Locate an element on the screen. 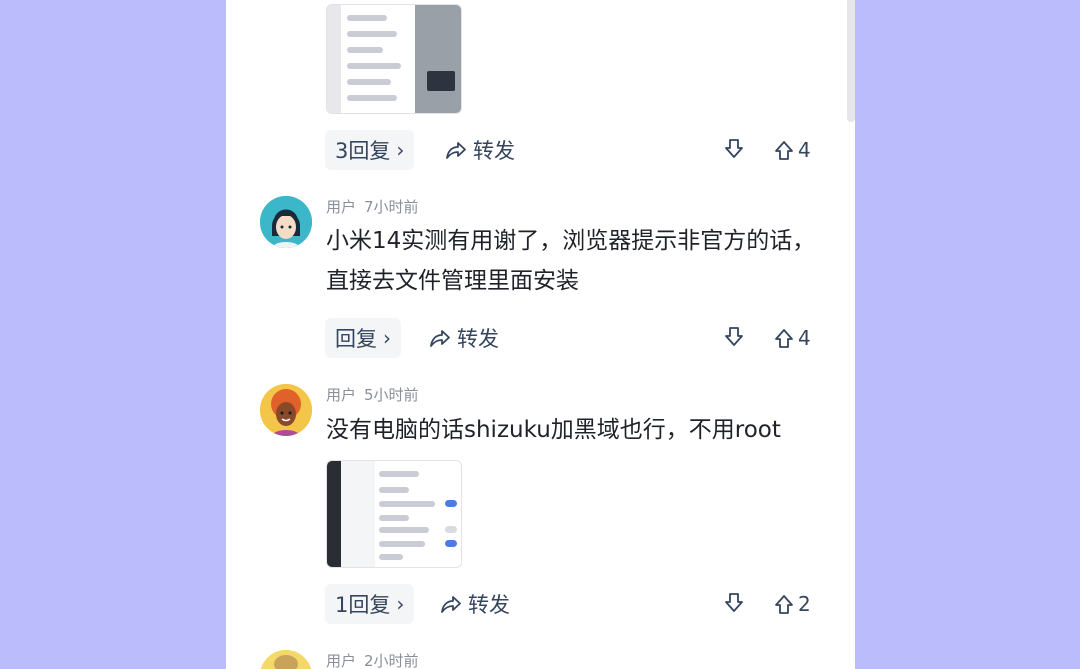 This screenshot has height=669, width=1080. reply-button: 3回复 › is located at coordinates (370, 150).